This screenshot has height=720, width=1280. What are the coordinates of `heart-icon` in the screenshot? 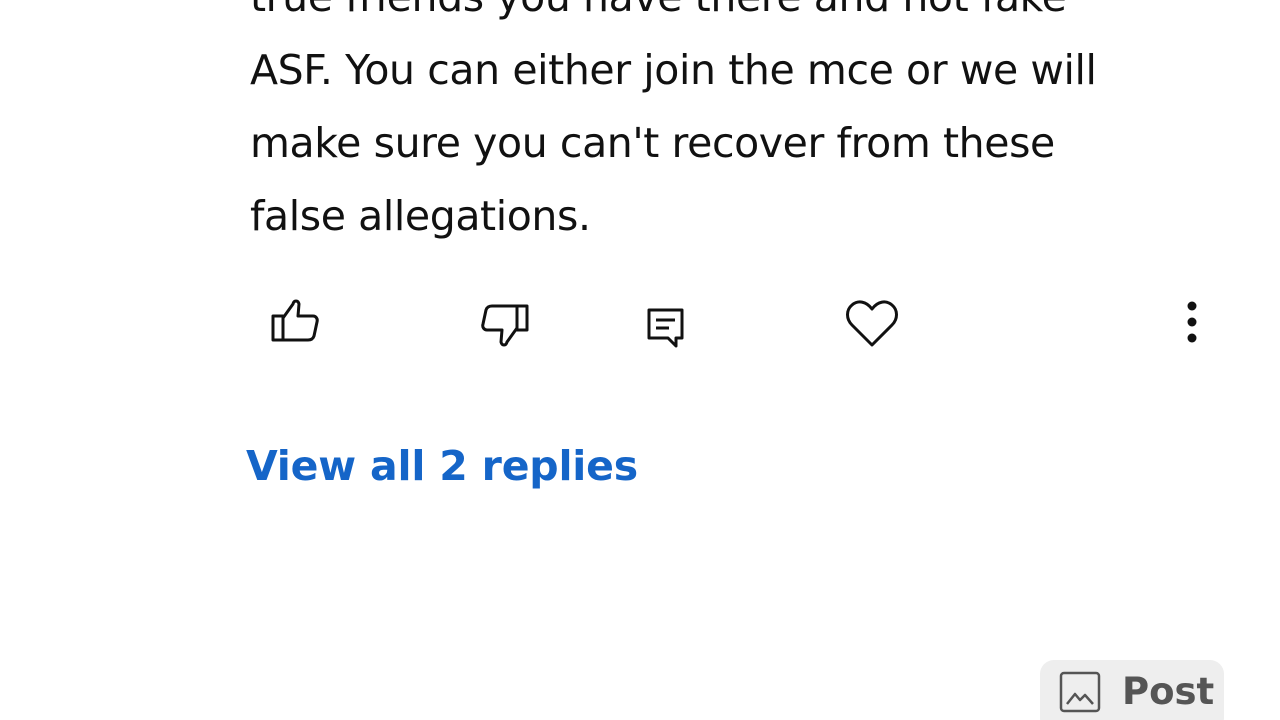 It's located at (872, 323).